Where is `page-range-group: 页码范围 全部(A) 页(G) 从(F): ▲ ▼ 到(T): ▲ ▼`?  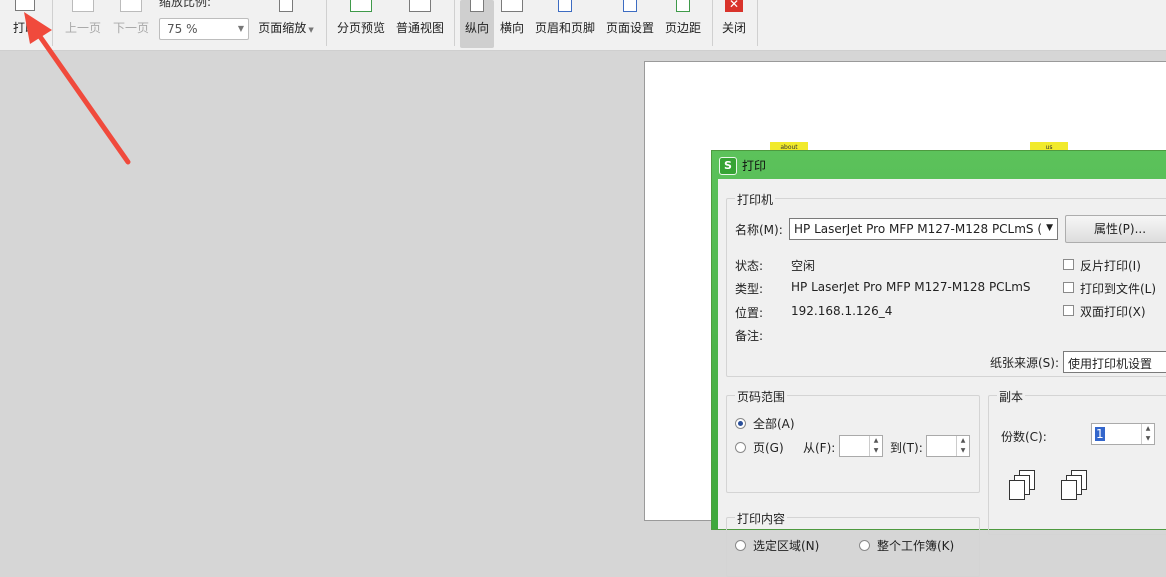 page-range-group: 页码范围 全部(A) 页(G) 从(F): ▲ ▼ 到(T): ▲ ▼ is located at coordinates (853, 440).